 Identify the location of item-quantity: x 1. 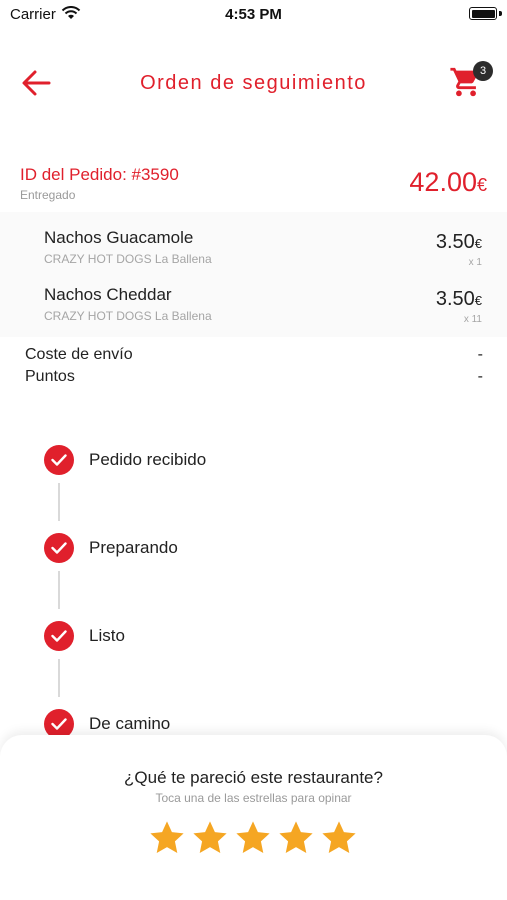
(475, 262).